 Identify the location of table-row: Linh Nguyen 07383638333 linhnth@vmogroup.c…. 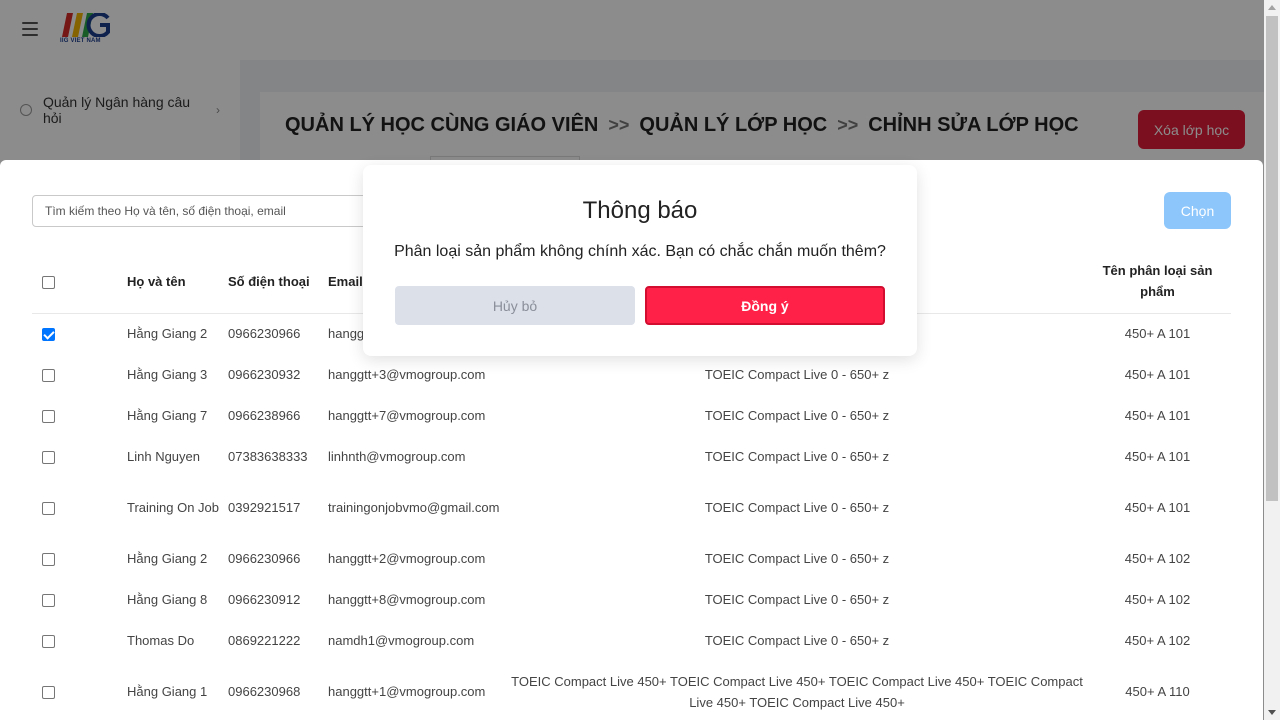
(631, 456).